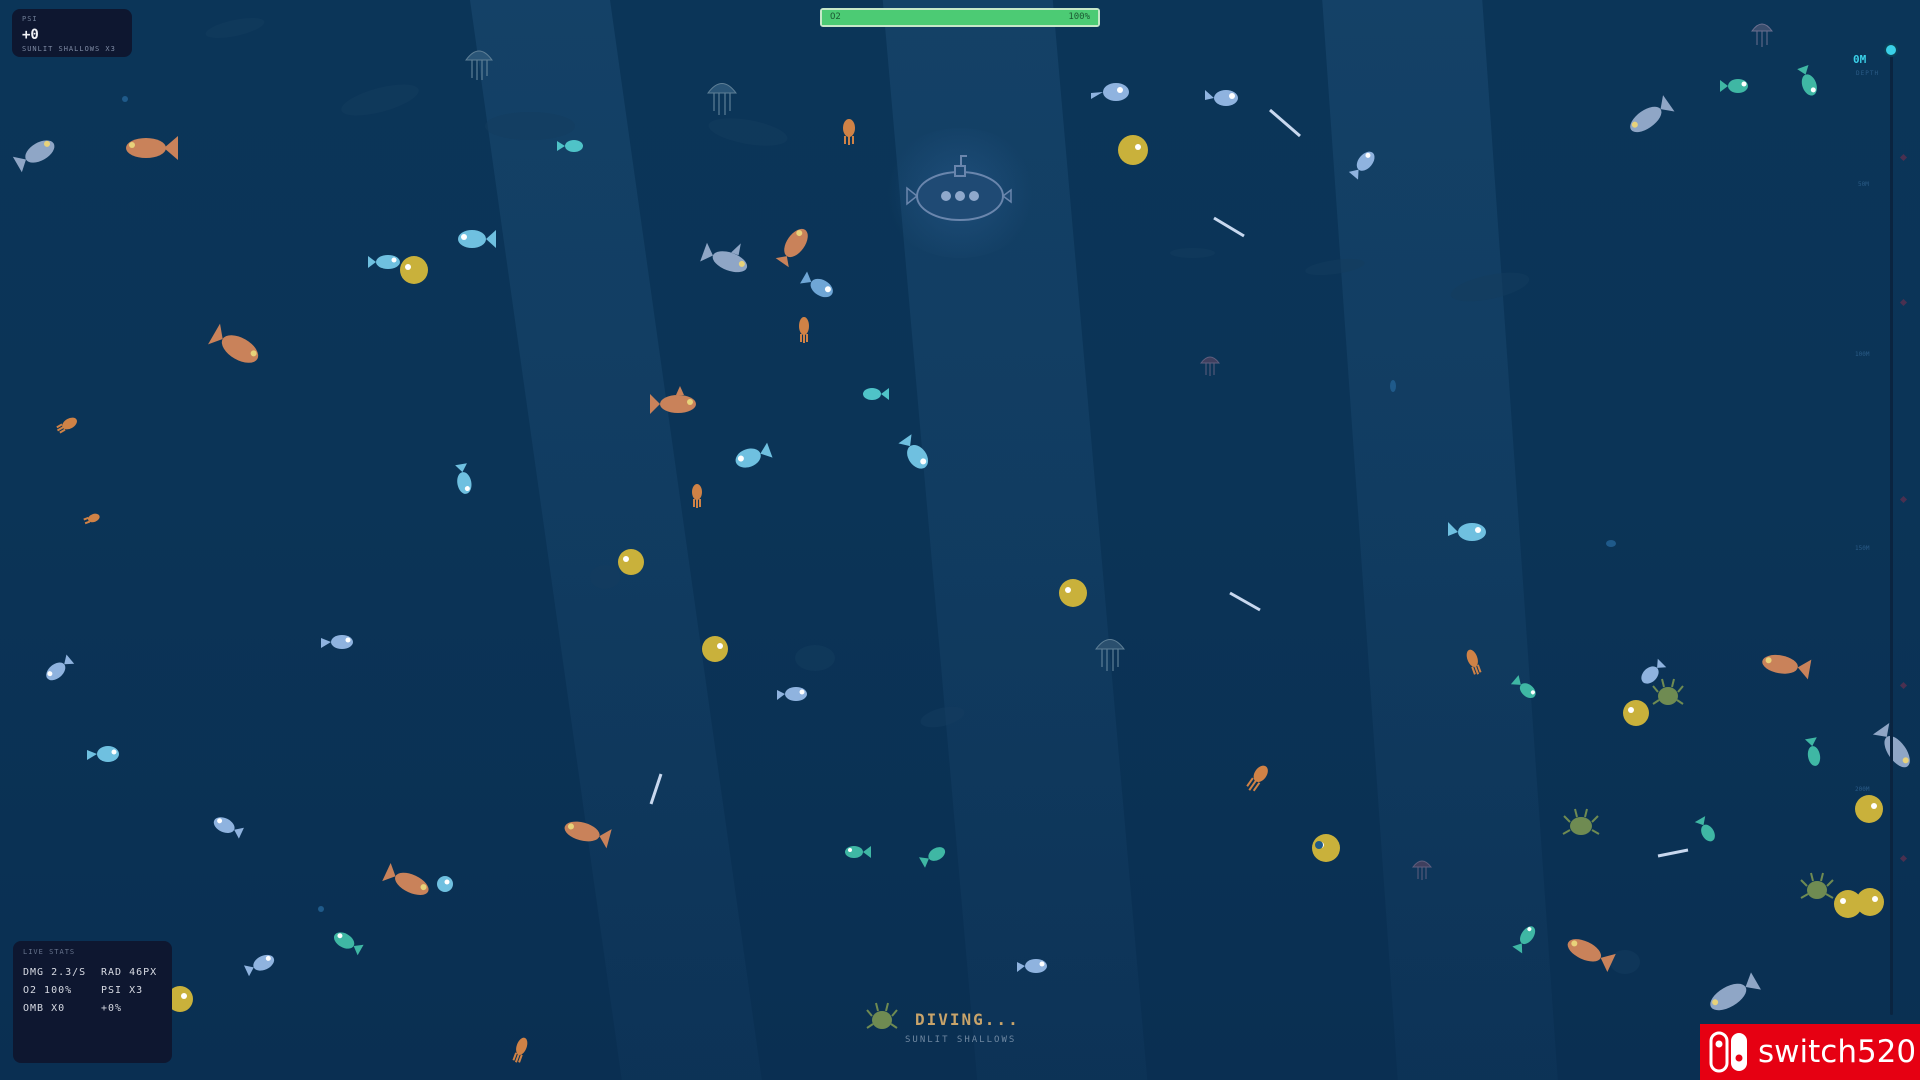 The height and width of the screenshot is (1080, 1920). I want to click on pufferfish-pair, so click(1859, 903).